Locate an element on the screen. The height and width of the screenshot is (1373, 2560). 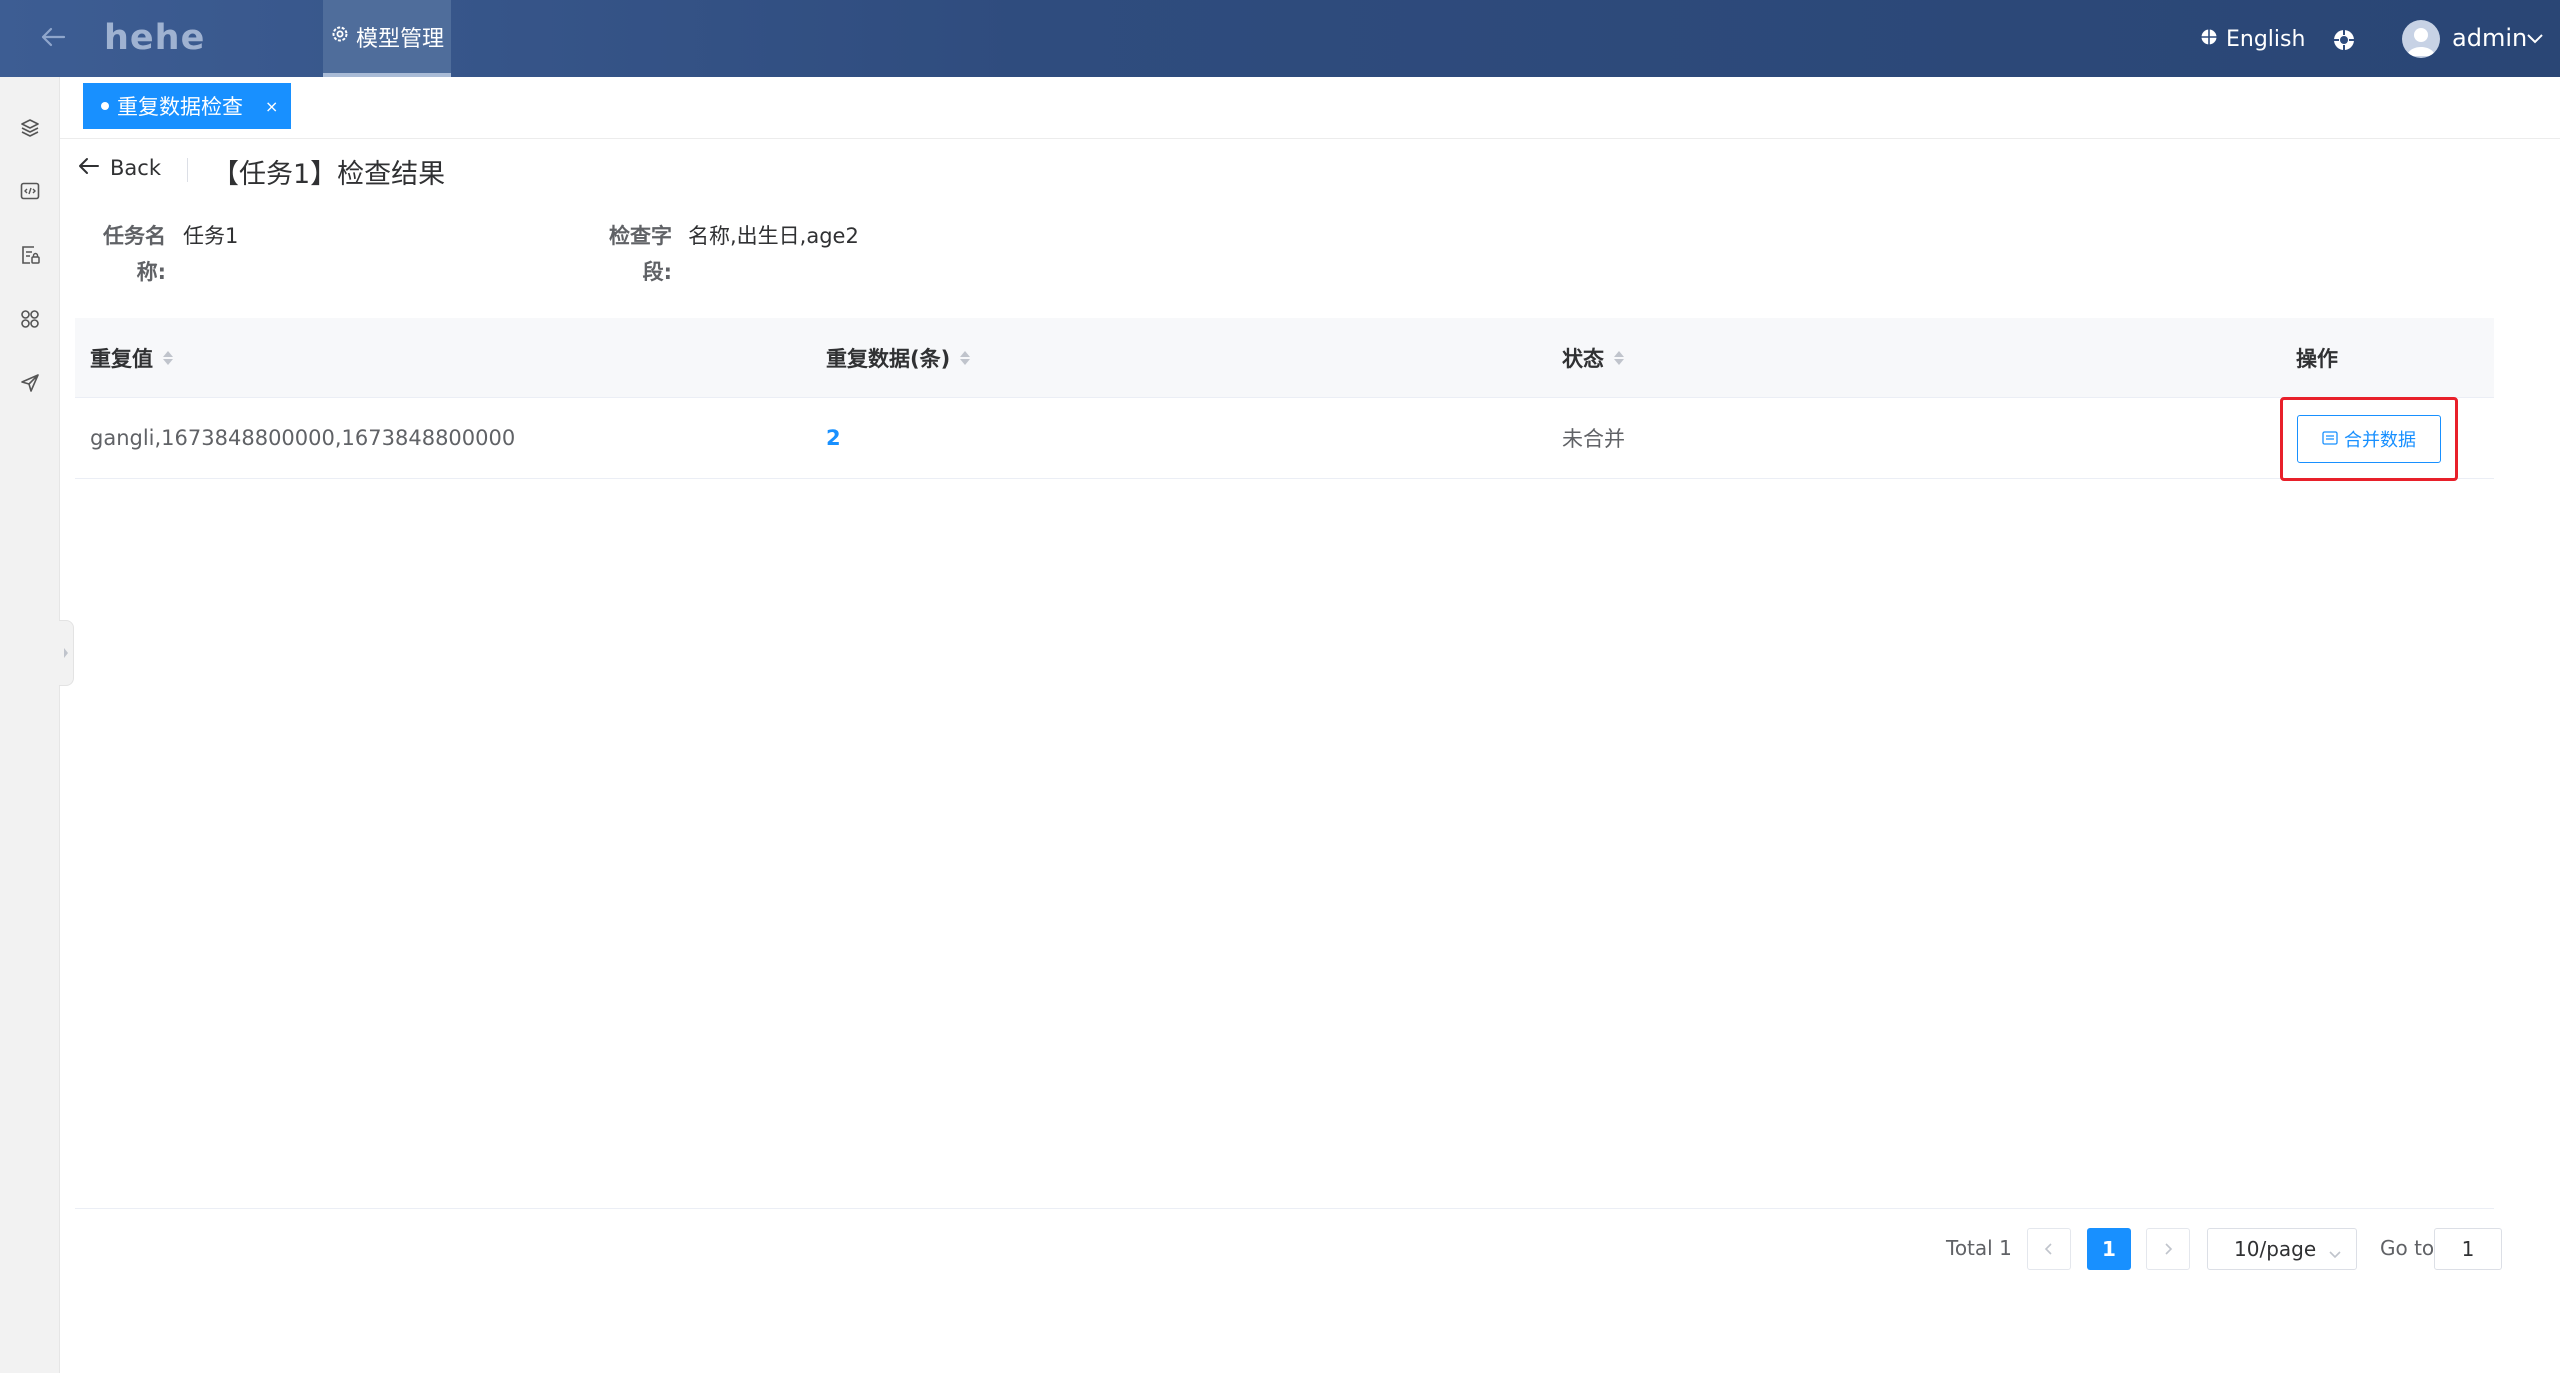
column-label: 重复数据(条) is located at coordinates (888, 359).